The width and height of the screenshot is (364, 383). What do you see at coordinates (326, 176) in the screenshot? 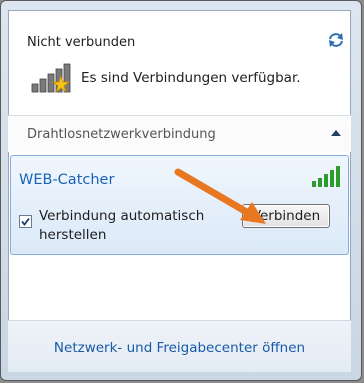
I see `signal-strength-icon` at bounding box center [326, 176].